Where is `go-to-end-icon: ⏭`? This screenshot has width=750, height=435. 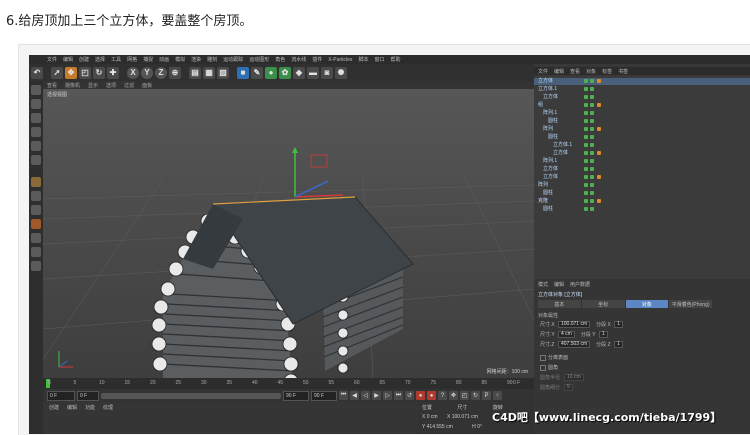 go-to-end-icon: ⏭ is located at coordinates (398, 395).